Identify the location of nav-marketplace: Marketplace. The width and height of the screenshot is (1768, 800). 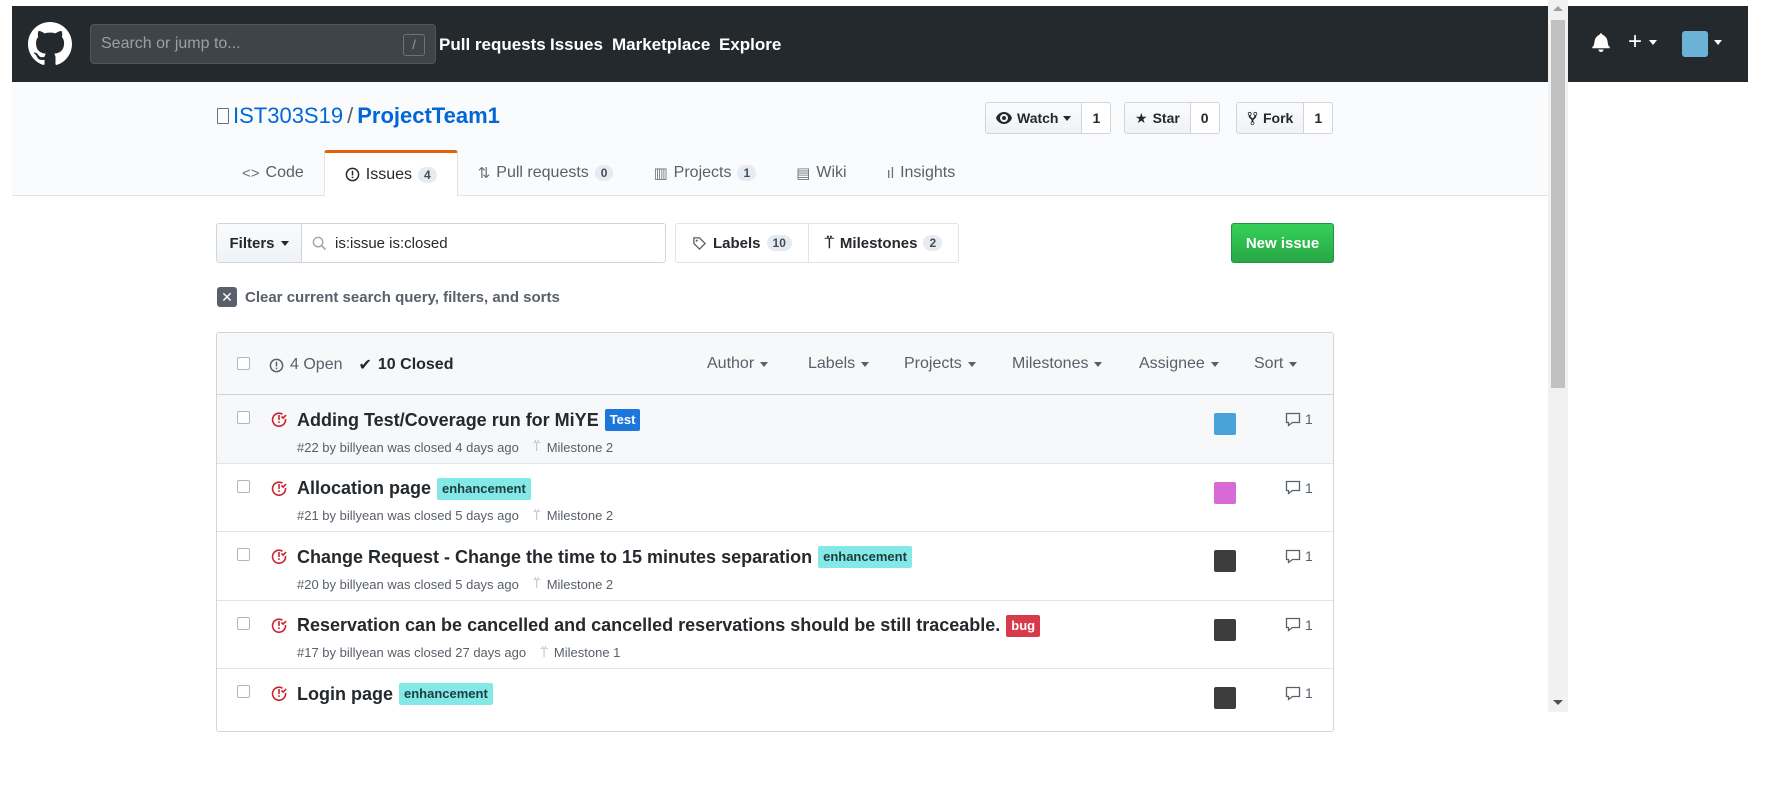
(661, 45).